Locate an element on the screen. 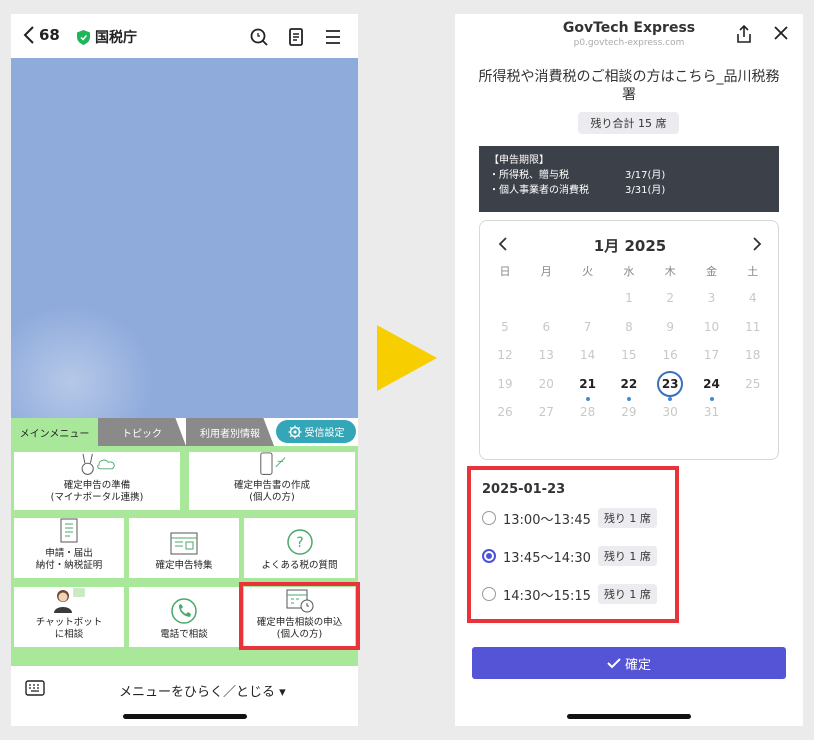  calendar-day: 5 is located at coordinates (505, 326).